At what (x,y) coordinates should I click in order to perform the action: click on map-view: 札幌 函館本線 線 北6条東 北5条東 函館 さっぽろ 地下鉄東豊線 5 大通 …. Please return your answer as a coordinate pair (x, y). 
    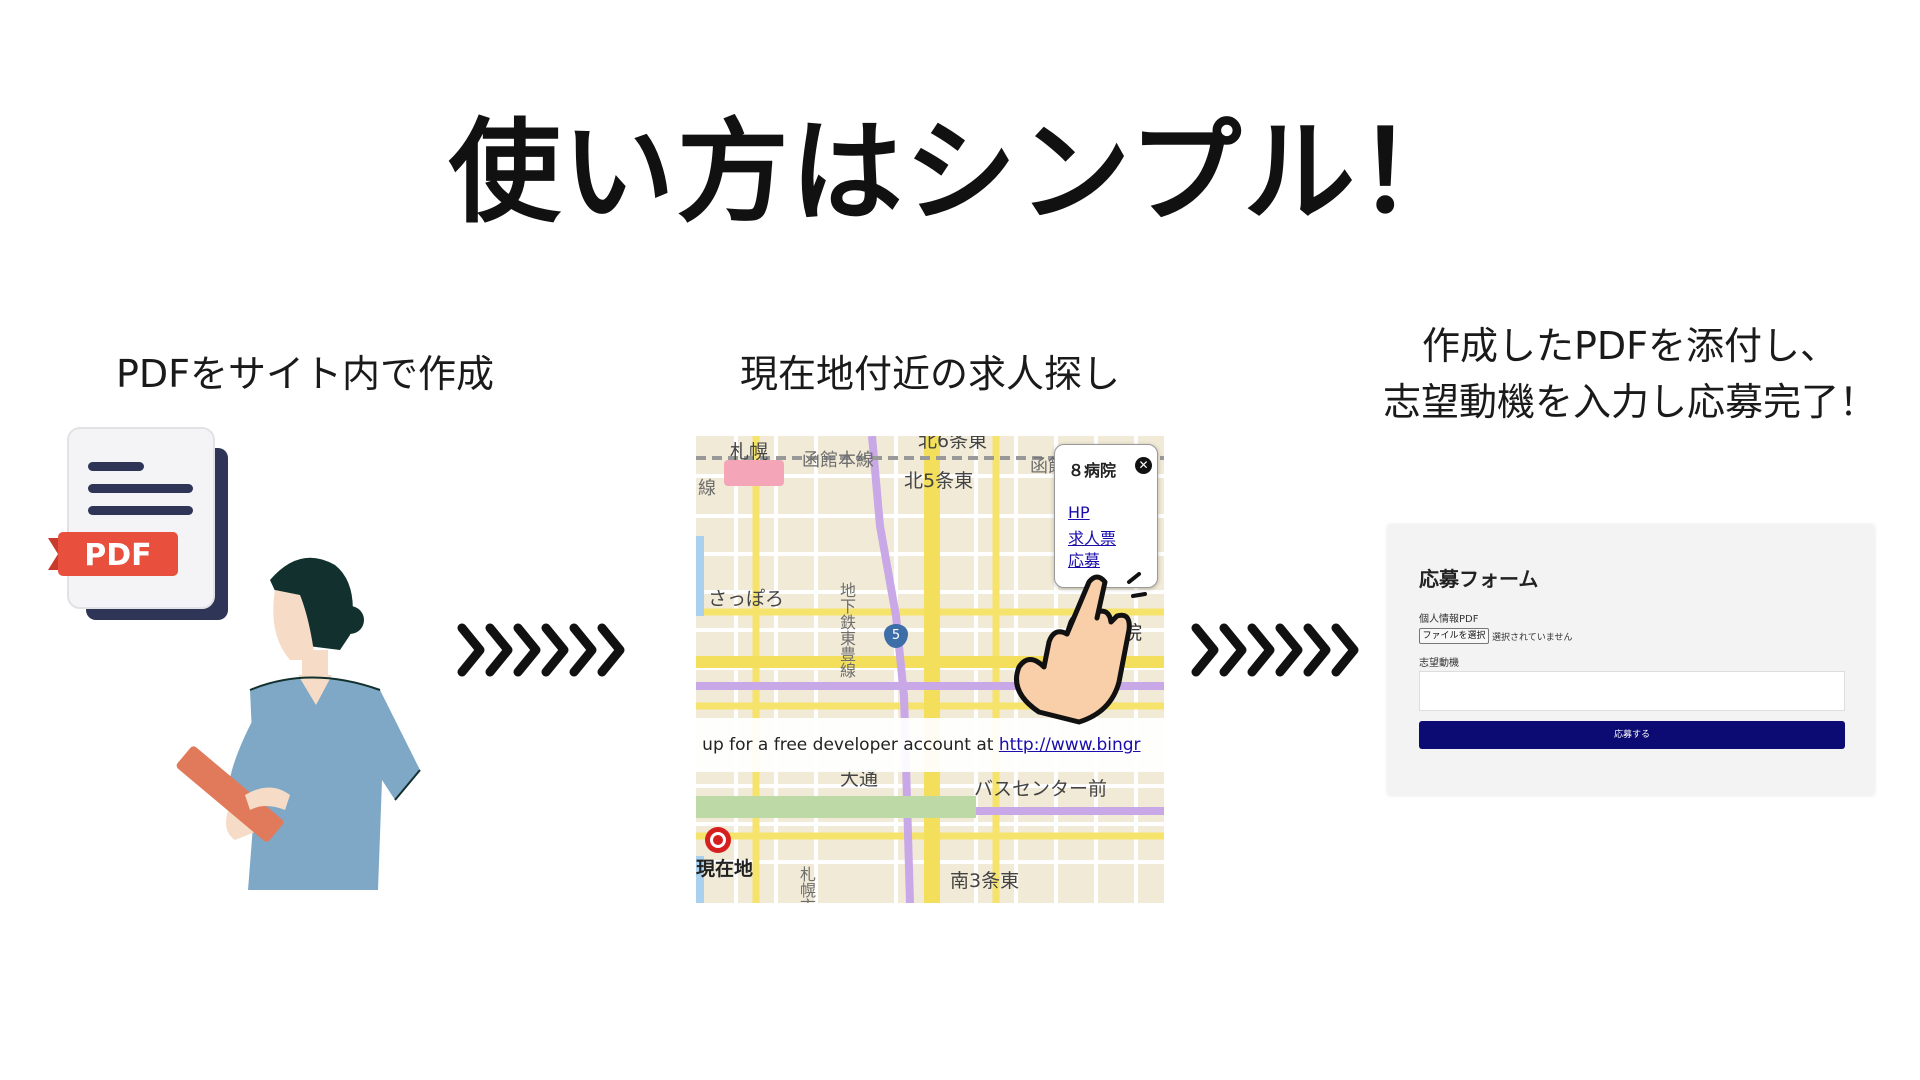
    Looking at the image, I should click on (930, 669).